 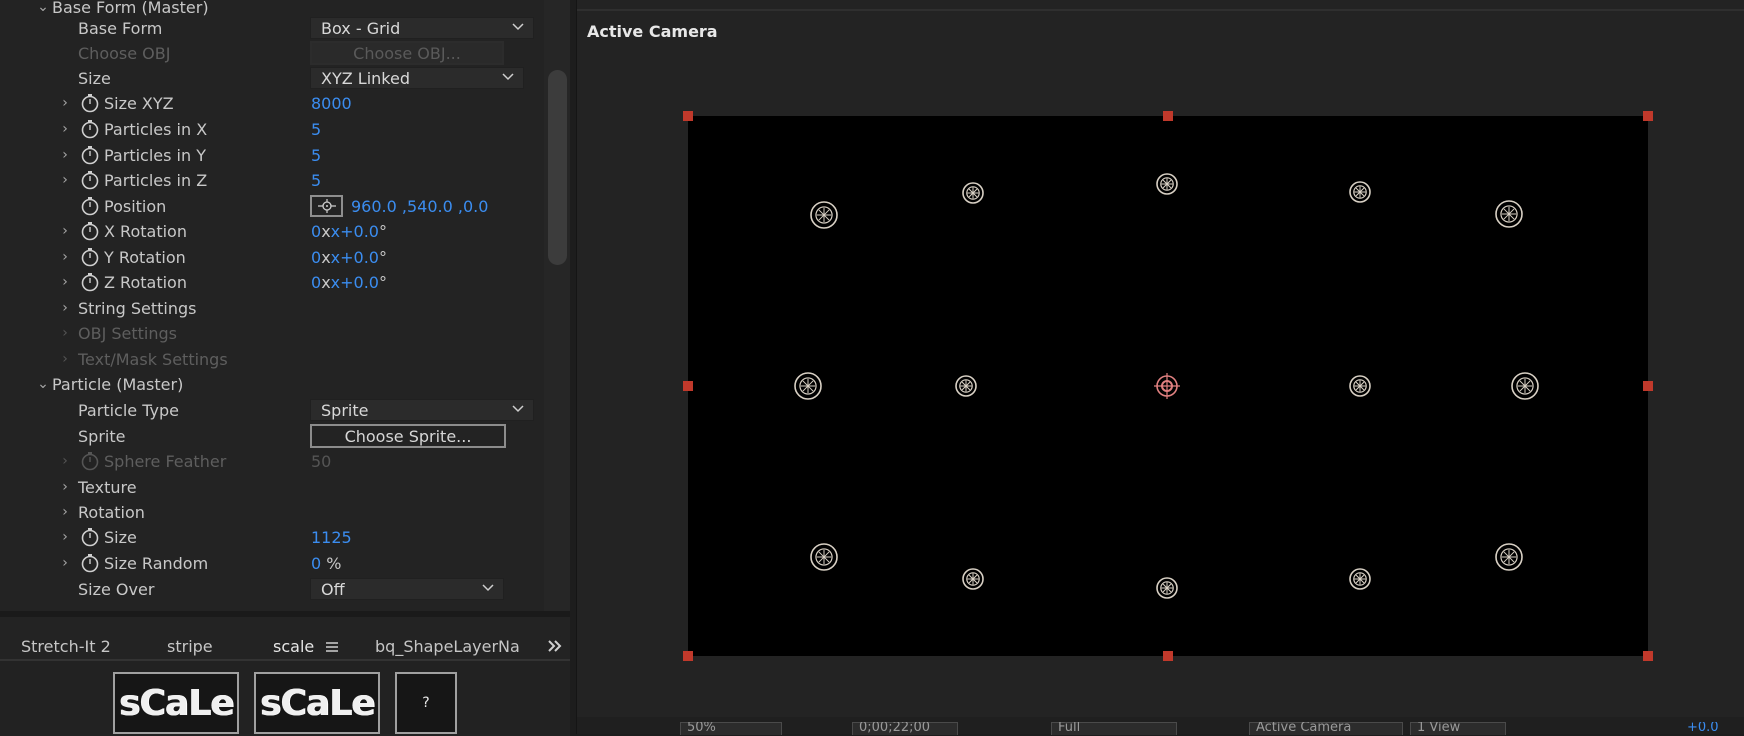 What do you see at coordinates (272, 103) in the screenshot?
I see `prop-size-xyz: › Size XYZ 8000` at bounding box center [272, 103].